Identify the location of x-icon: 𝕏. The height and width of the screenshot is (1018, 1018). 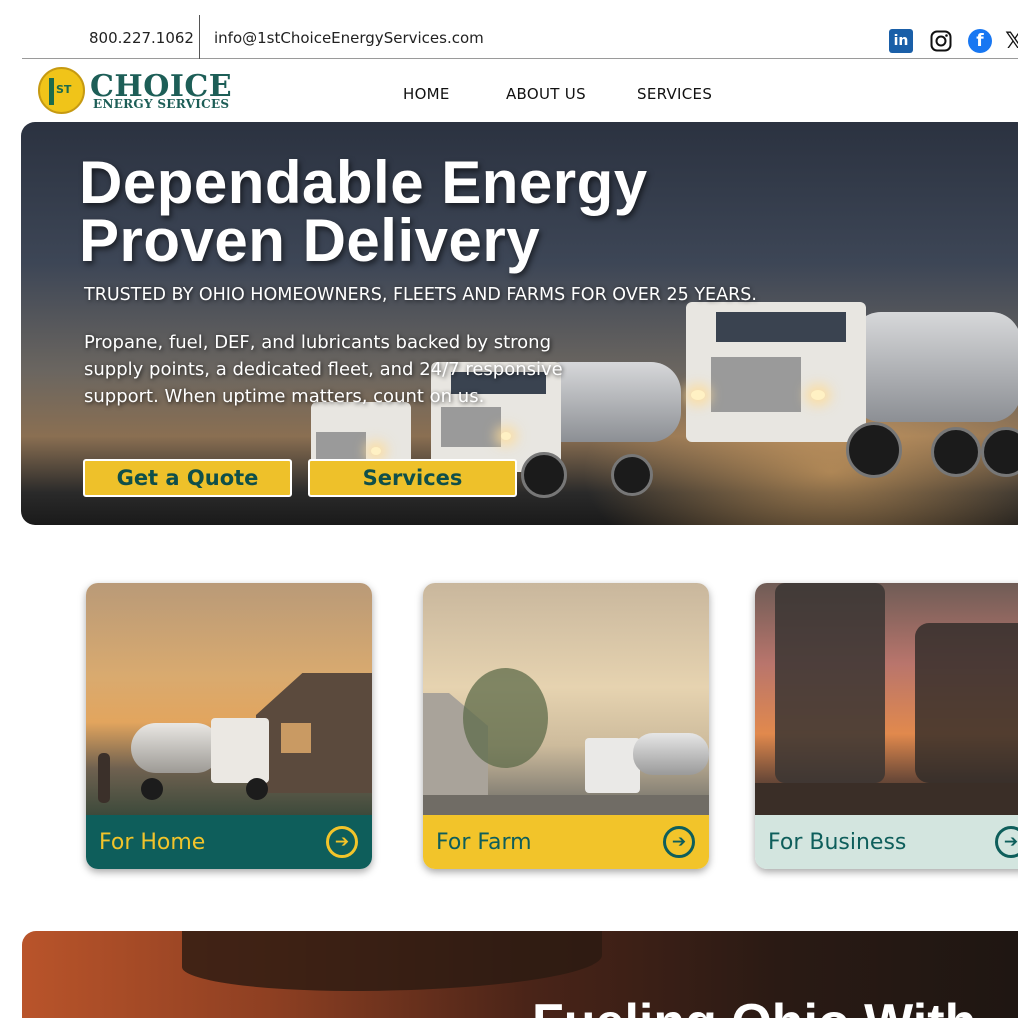
(1010, 41).